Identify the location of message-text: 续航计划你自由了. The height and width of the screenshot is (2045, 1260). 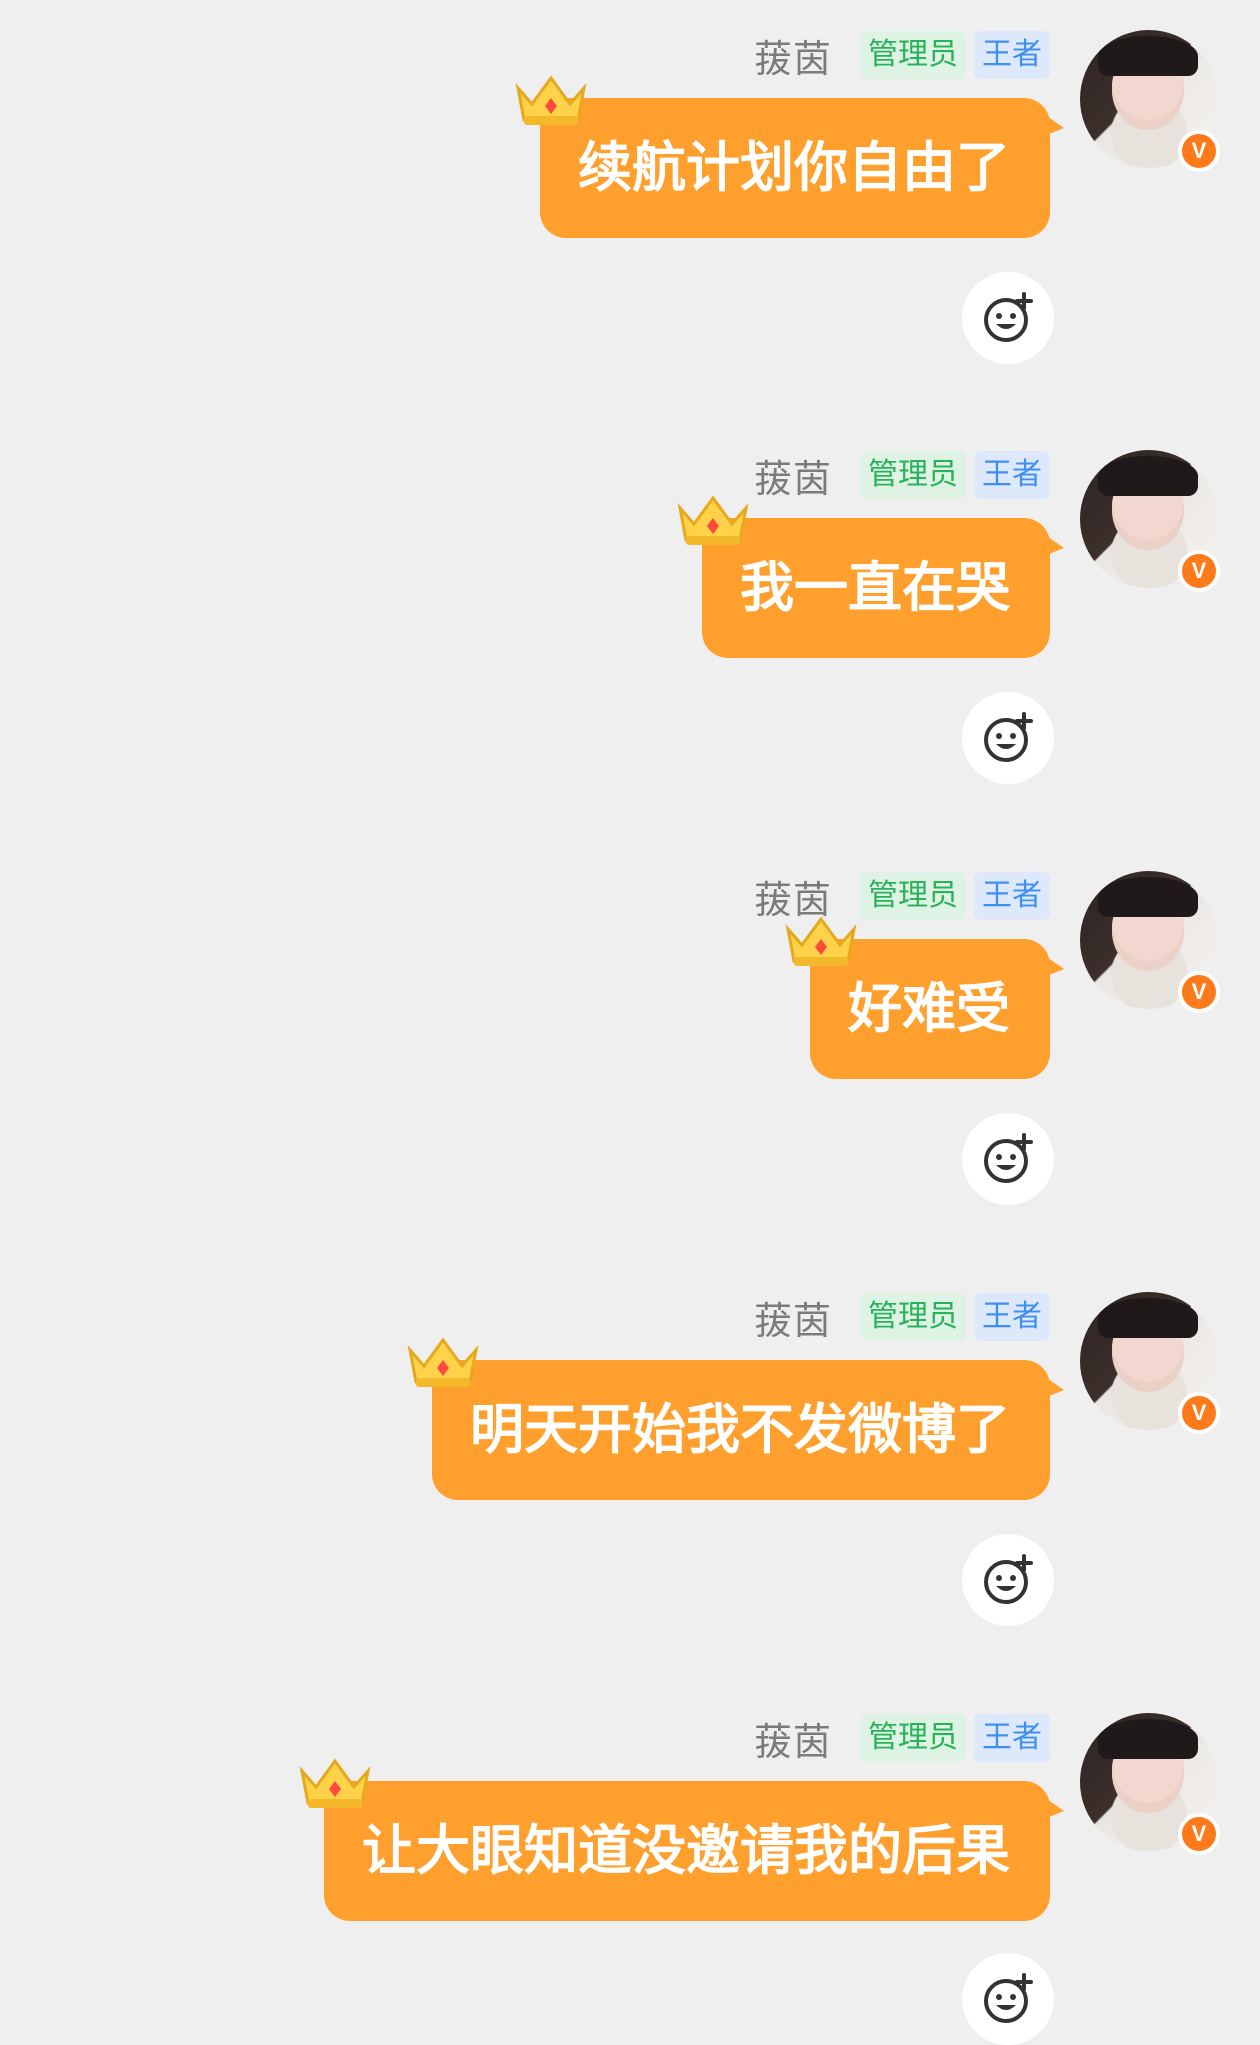
(794, 167).